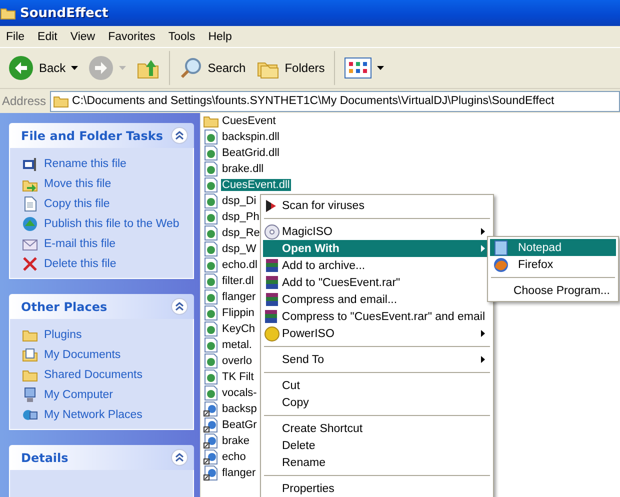 The width and height of the screenshot is (620, 497). Describe the element at coordinates (190, 68) in the screenshot. I see `search-icon` at that location.